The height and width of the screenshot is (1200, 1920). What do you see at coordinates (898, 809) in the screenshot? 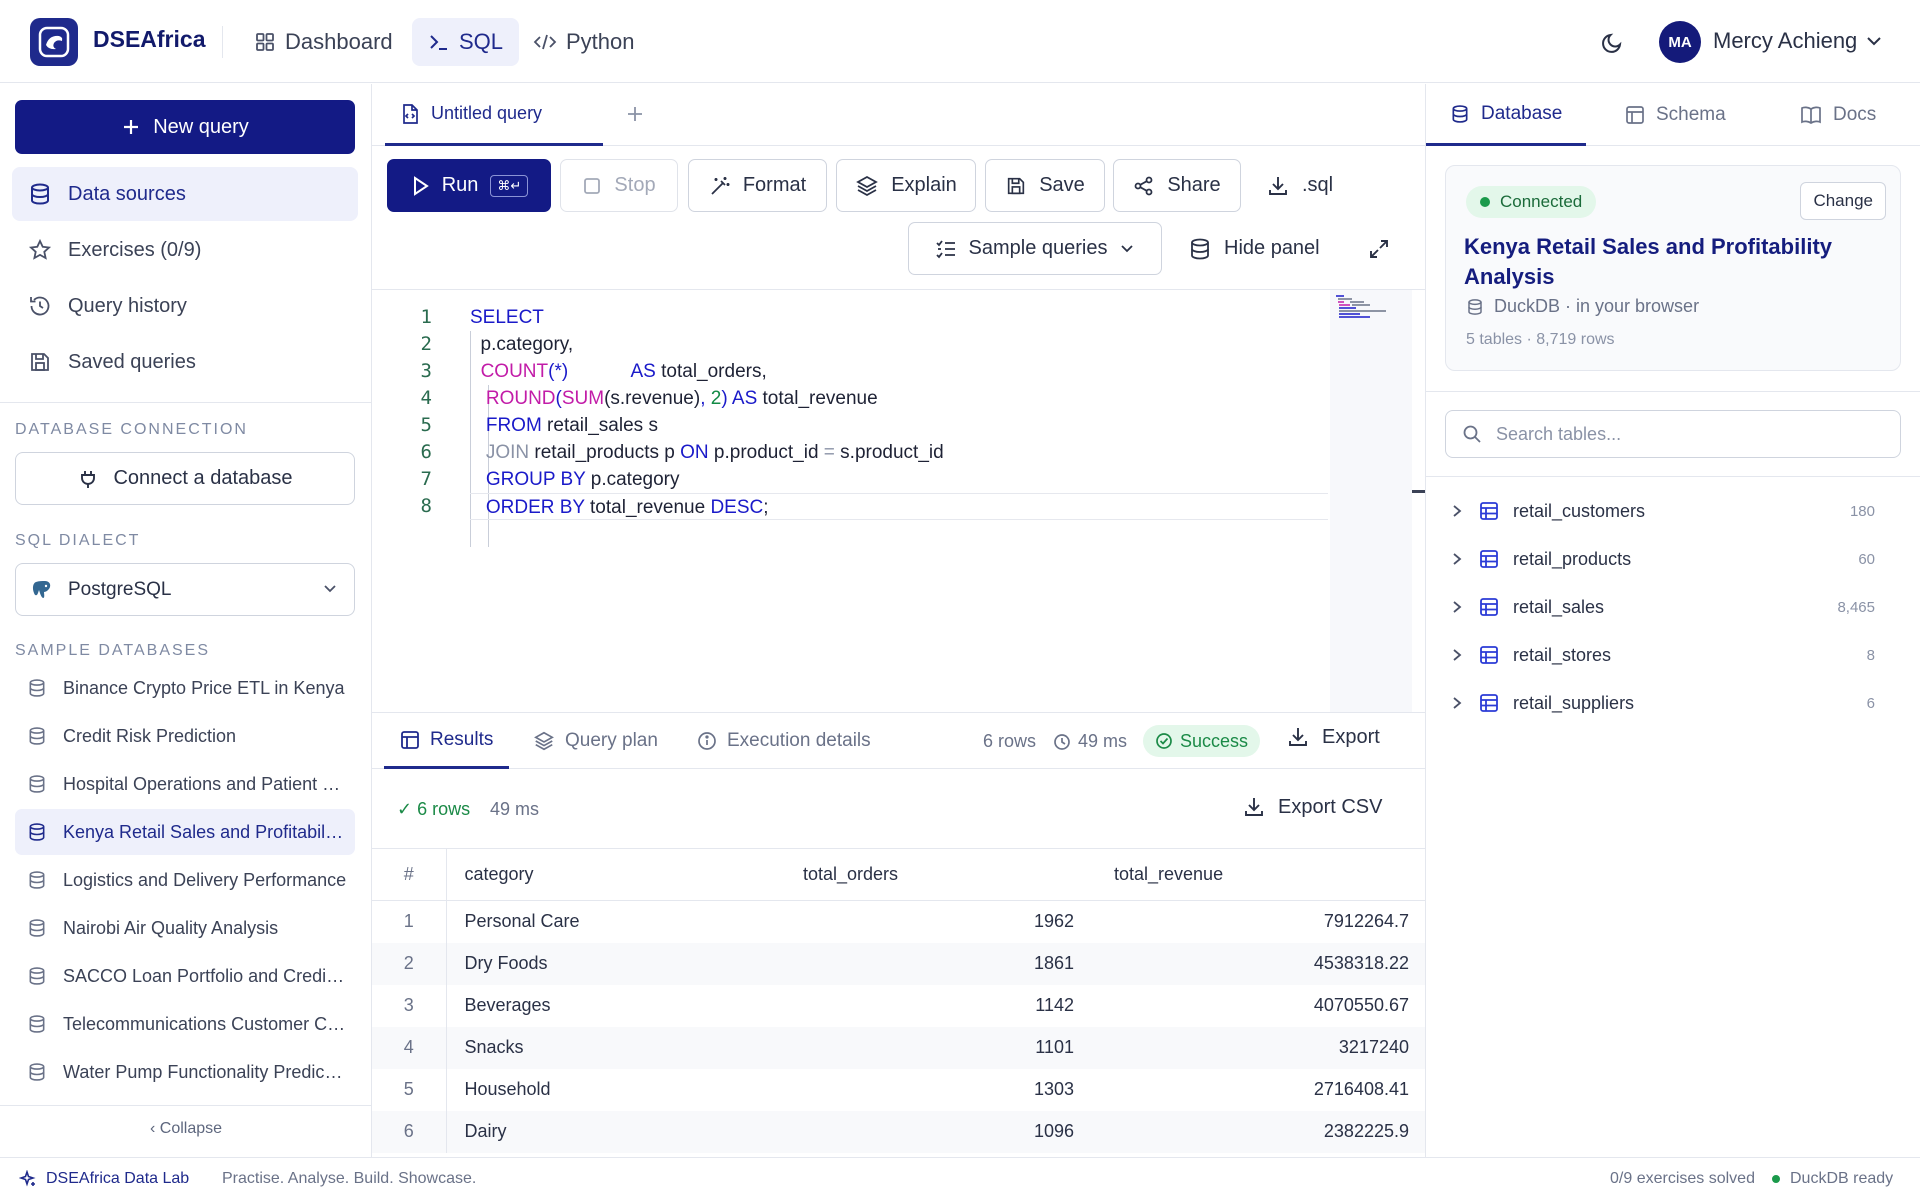
I see `results-summary-bar: ✓ 6 rows 49 ms Export CSV` at bounding box center [898, 809].